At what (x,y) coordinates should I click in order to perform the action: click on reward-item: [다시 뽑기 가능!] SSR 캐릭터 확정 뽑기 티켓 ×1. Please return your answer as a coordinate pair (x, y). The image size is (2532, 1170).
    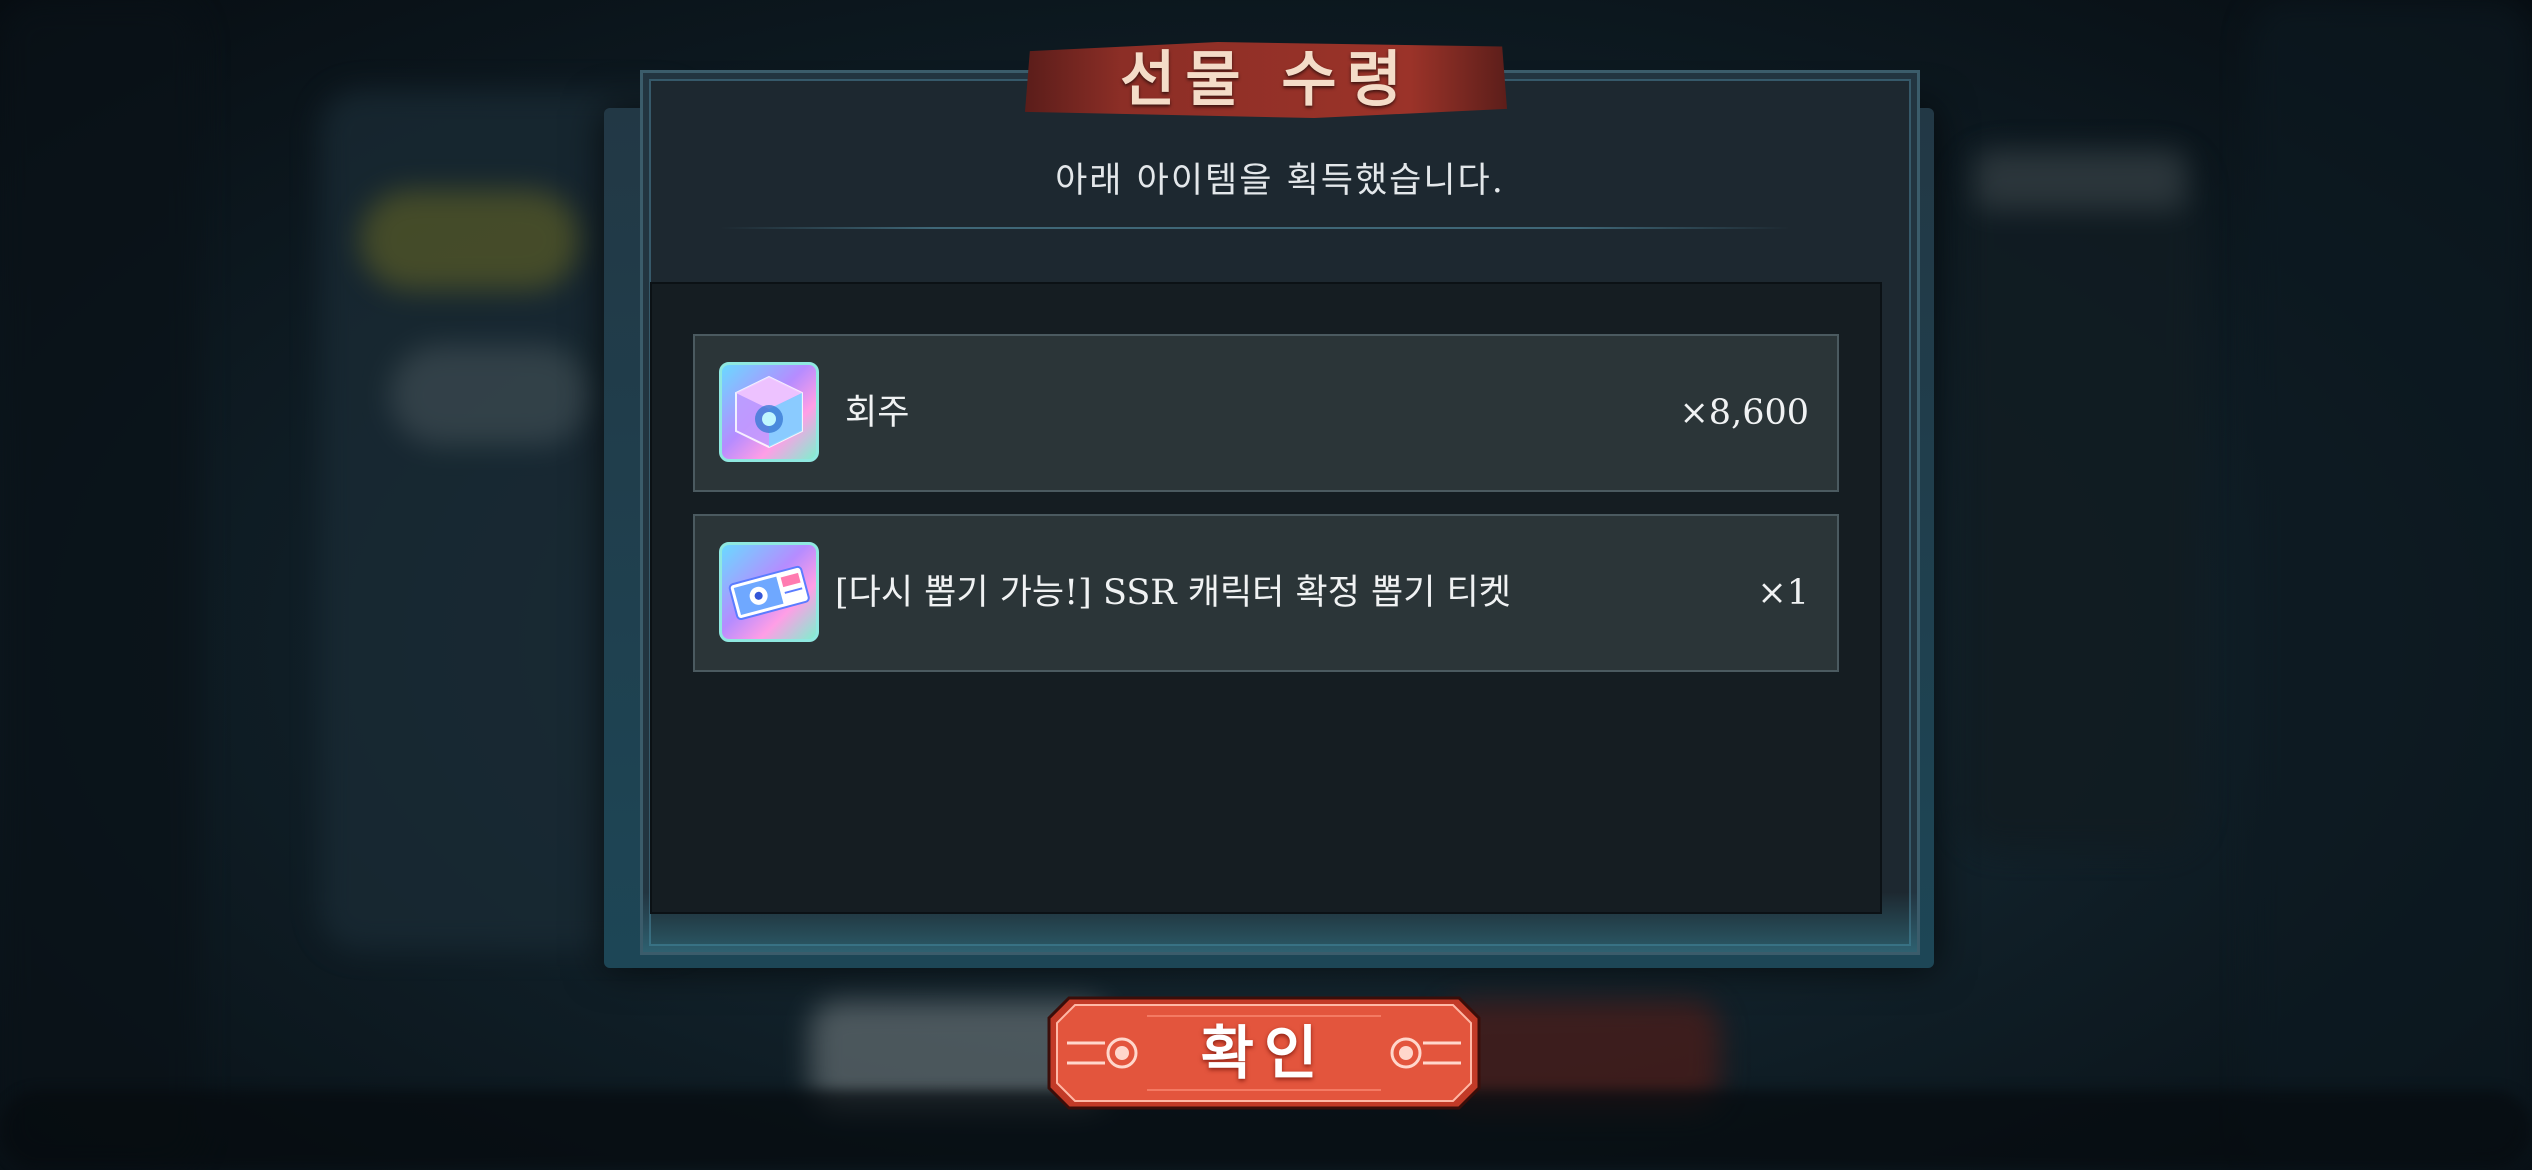
    Looking at the image, I should click on (1266, 593).